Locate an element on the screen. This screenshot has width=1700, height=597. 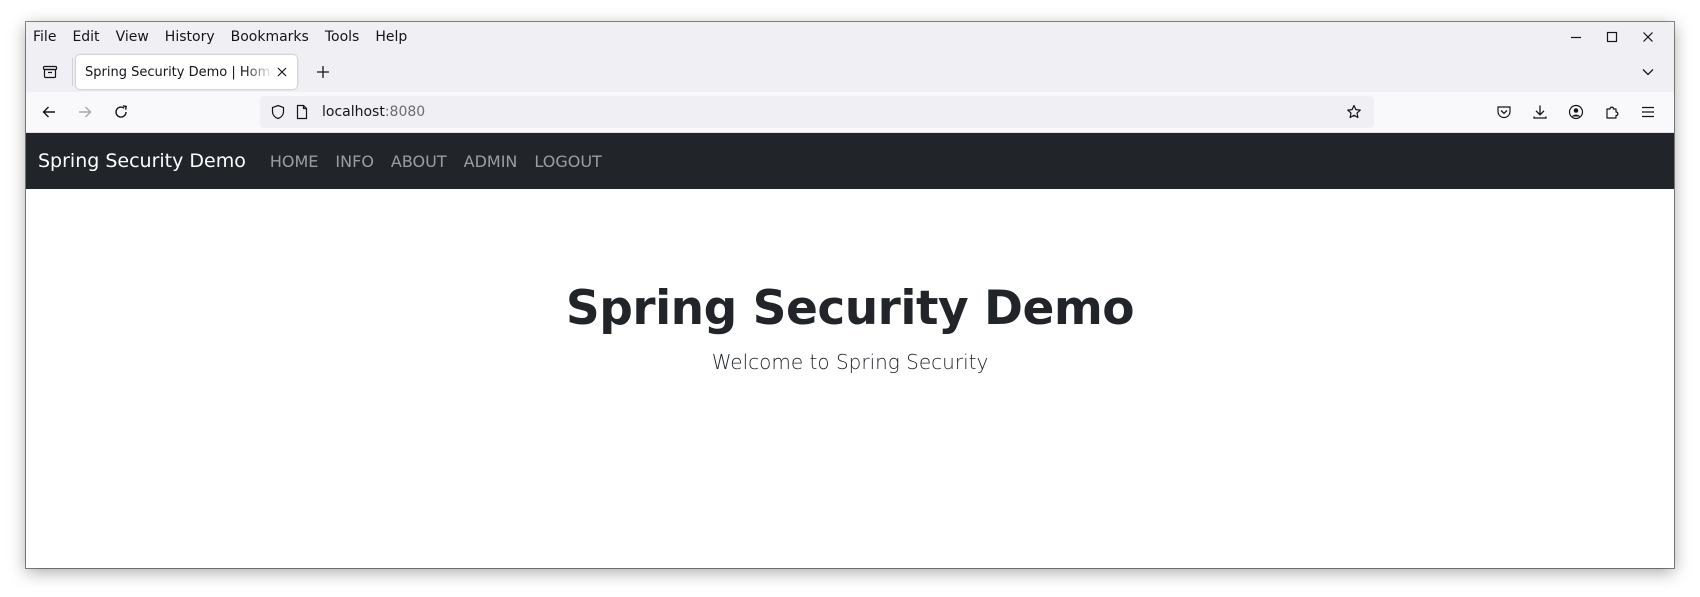
nav-link-logout: LOGOUT is located at coordinates (567, 161).